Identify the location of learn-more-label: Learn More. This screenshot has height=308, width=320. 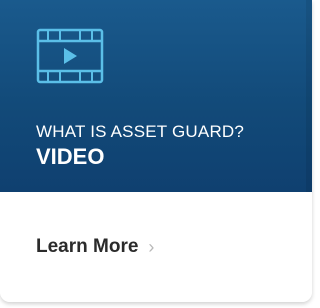
(87, 246).